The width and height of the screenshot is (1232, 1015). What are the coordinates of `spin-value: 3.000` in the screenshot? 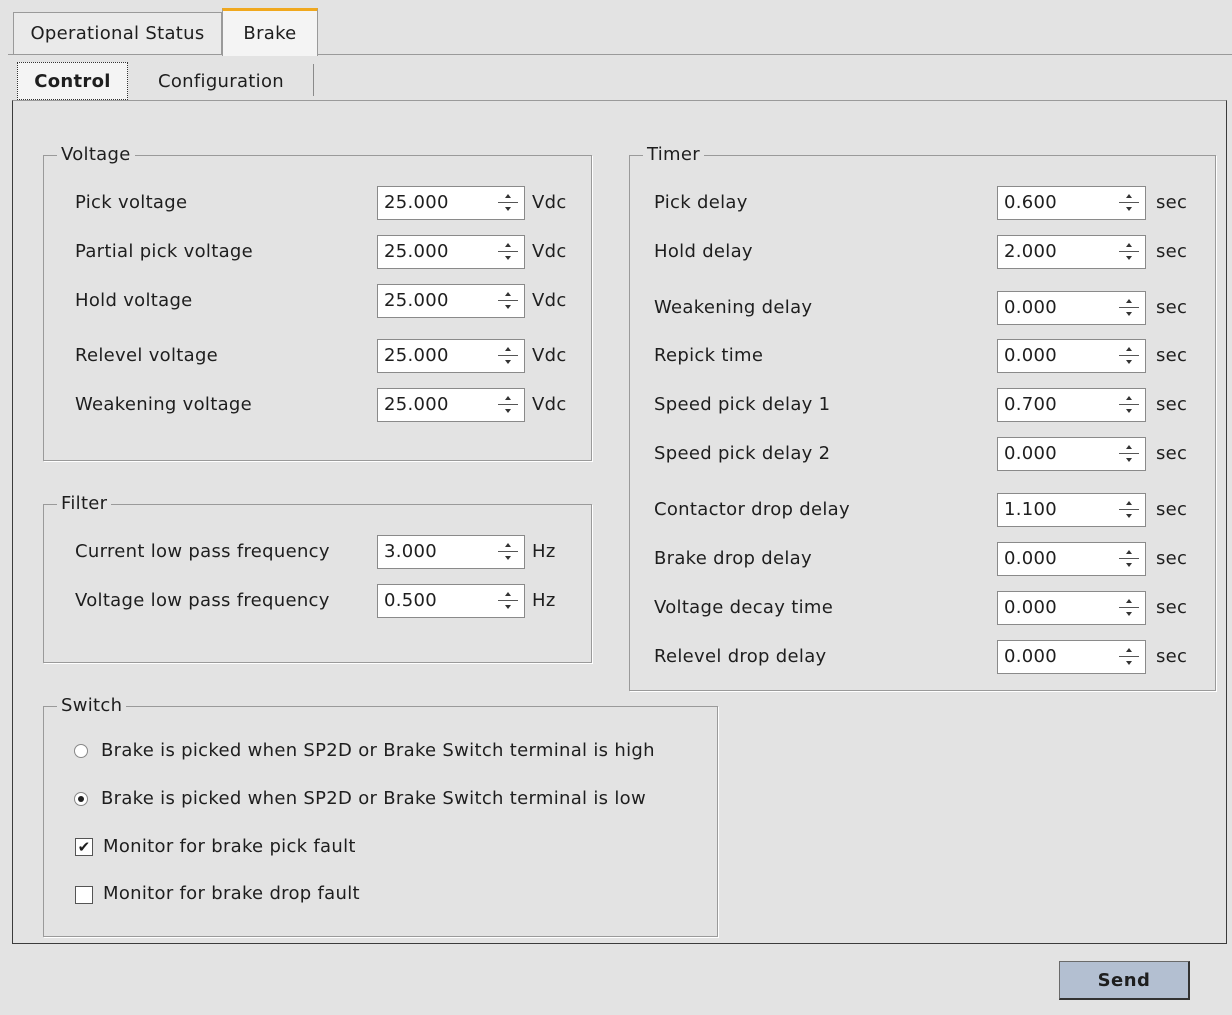 It's located at (410, 552).